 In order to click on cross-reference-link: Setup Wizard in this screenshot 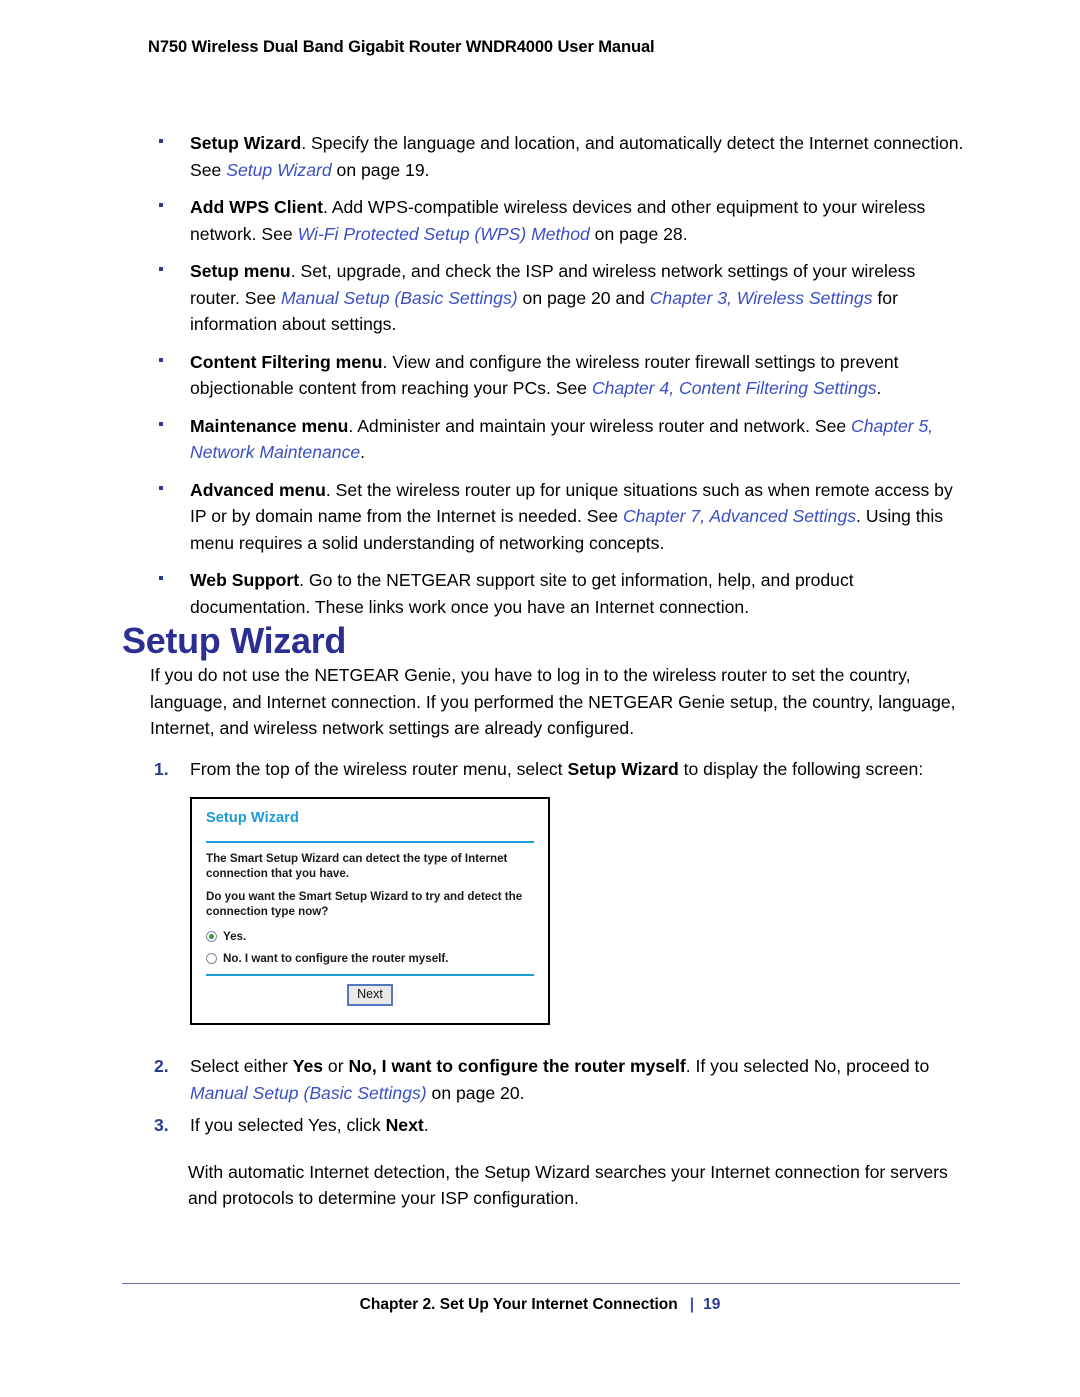, I will do `click(278, 170)`.